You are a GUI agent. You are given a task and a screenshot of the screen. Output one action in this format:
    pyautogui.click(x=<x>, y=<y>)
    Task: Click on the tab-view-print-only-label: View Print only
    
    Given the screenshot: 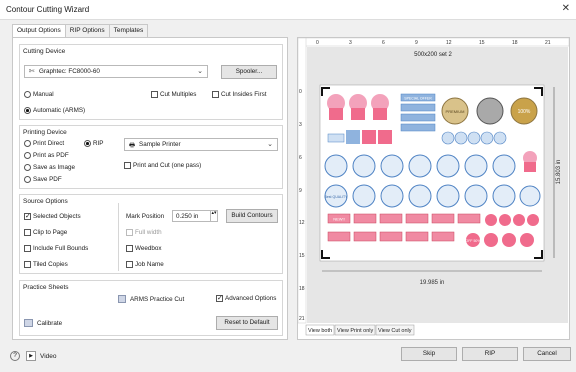 What is the action you would take?
    pyautogui.click(x=355, y=331)
    